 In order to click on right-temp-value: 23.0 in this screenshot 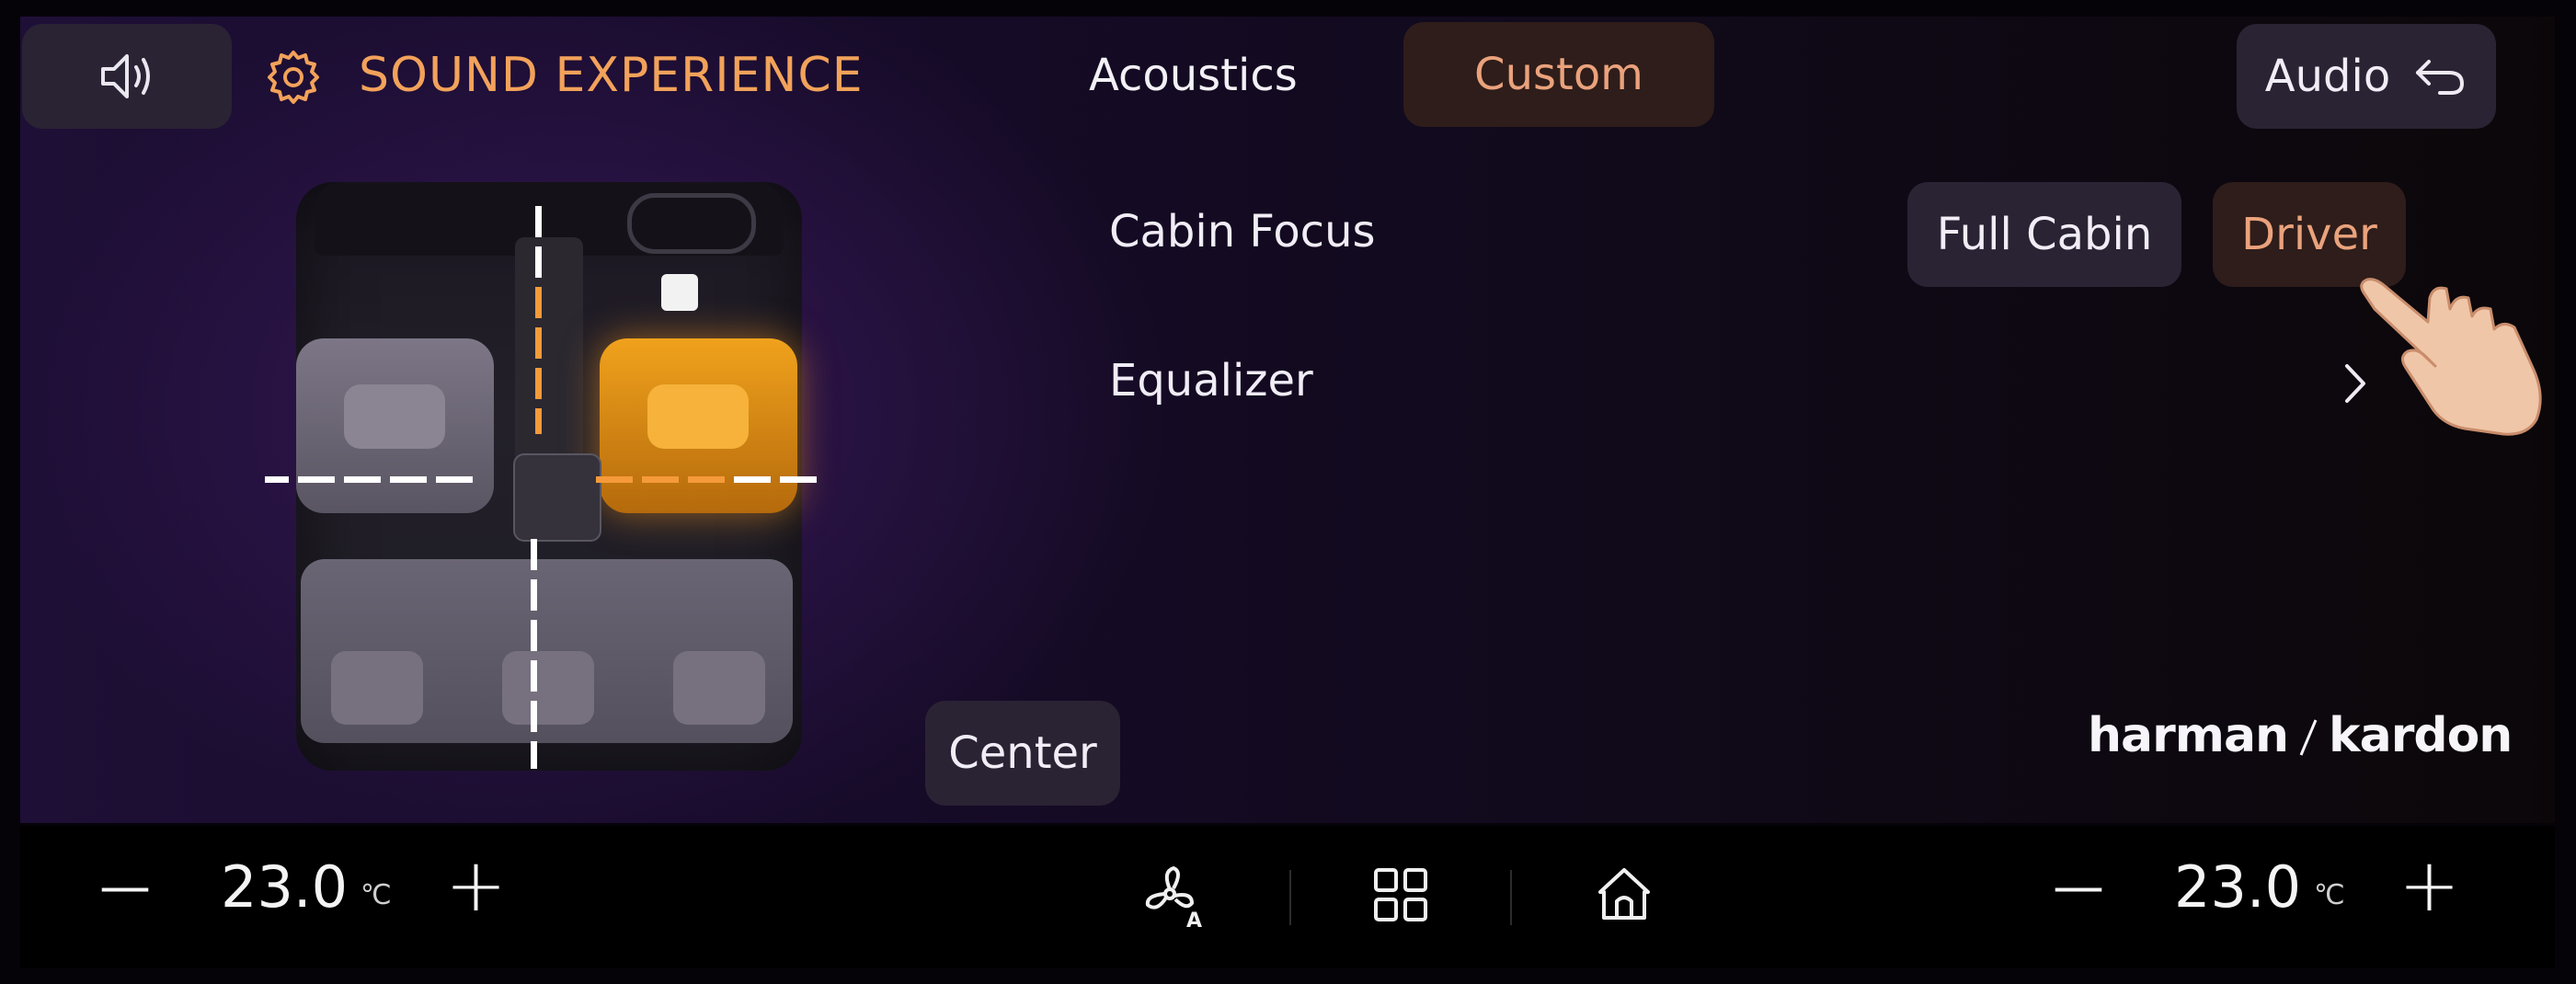, I will do `click(2238, 887)`.